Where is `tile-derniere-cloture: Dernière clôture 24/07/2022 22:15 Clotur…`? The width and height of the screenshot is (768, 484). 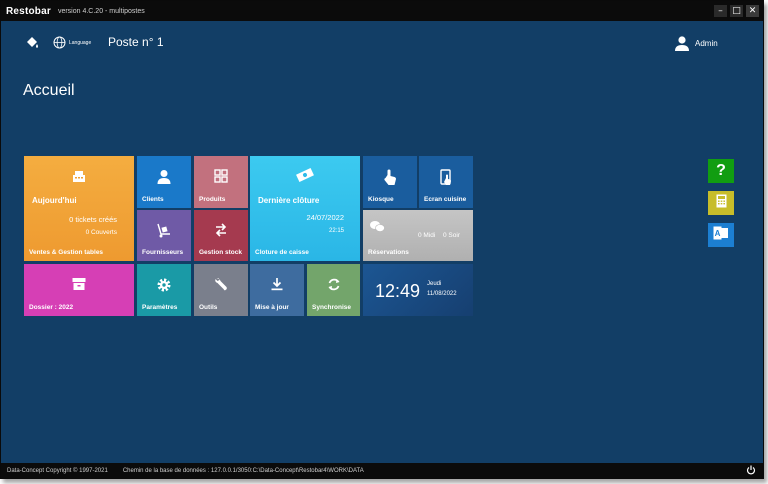
tile-derniere-cloture: Dernière clôture 24/07/2022 22:15 Clotur… is located at coordinates (305, 208).